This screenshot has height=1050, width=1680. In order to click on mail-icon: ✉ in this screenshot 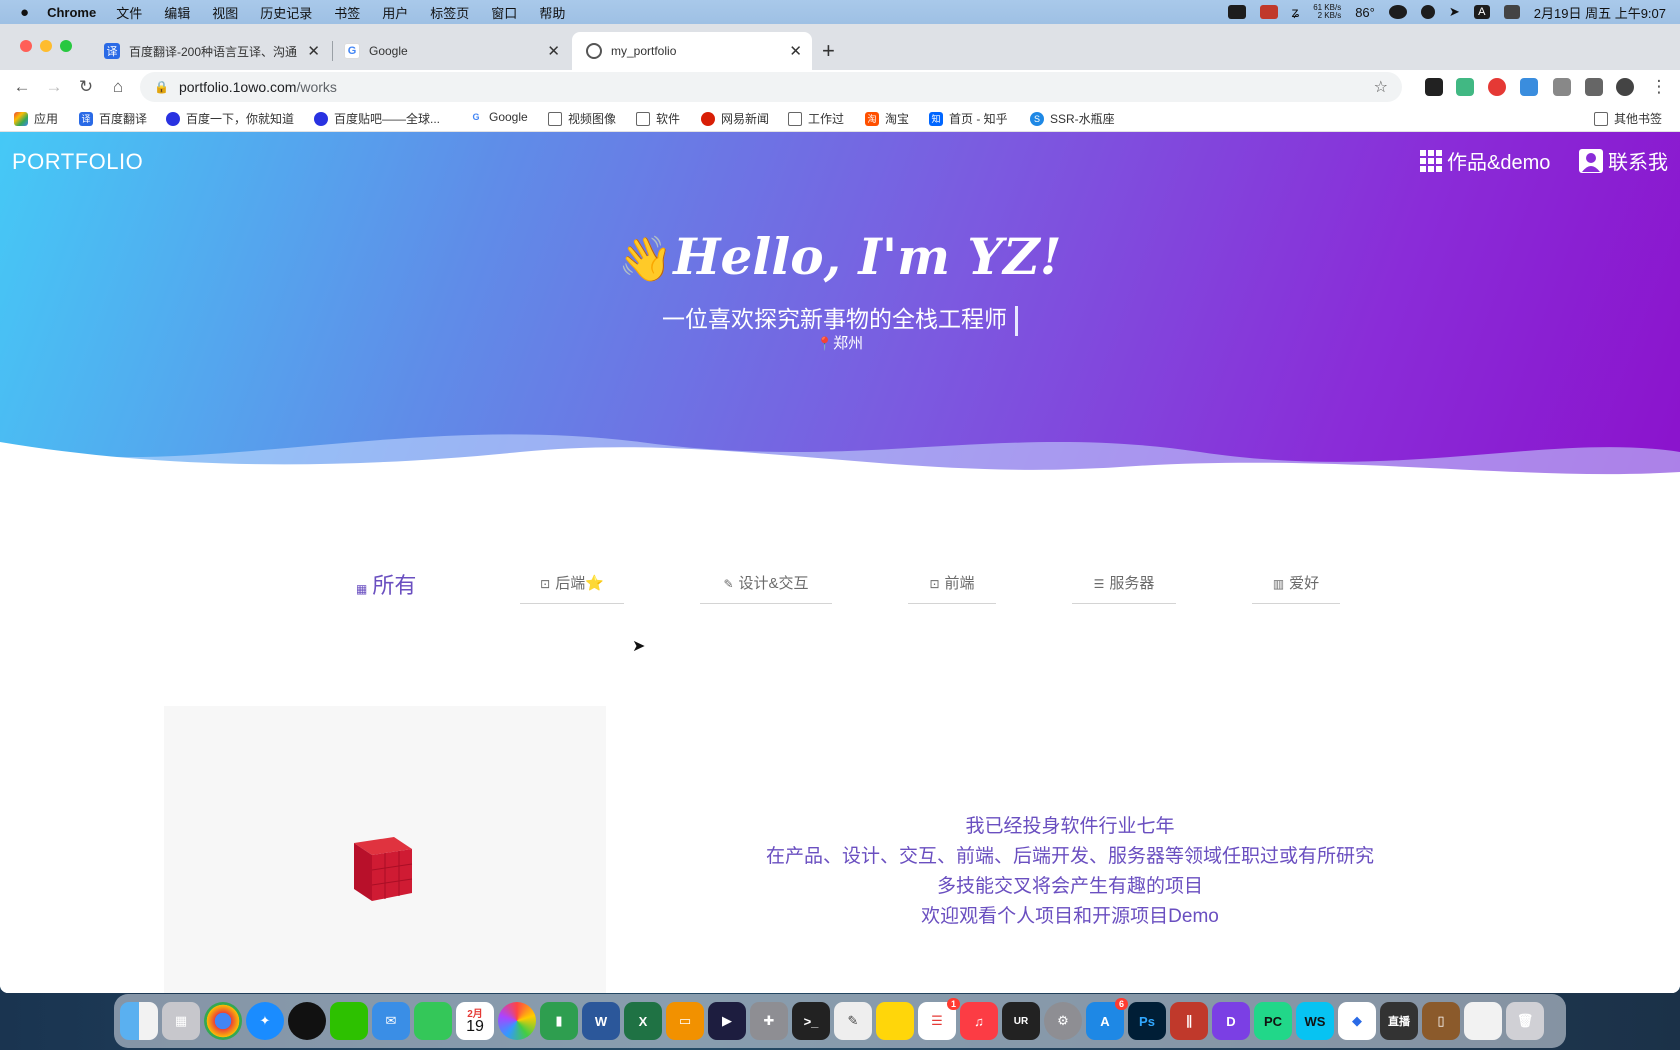, I will do `click(391, 1021)`.